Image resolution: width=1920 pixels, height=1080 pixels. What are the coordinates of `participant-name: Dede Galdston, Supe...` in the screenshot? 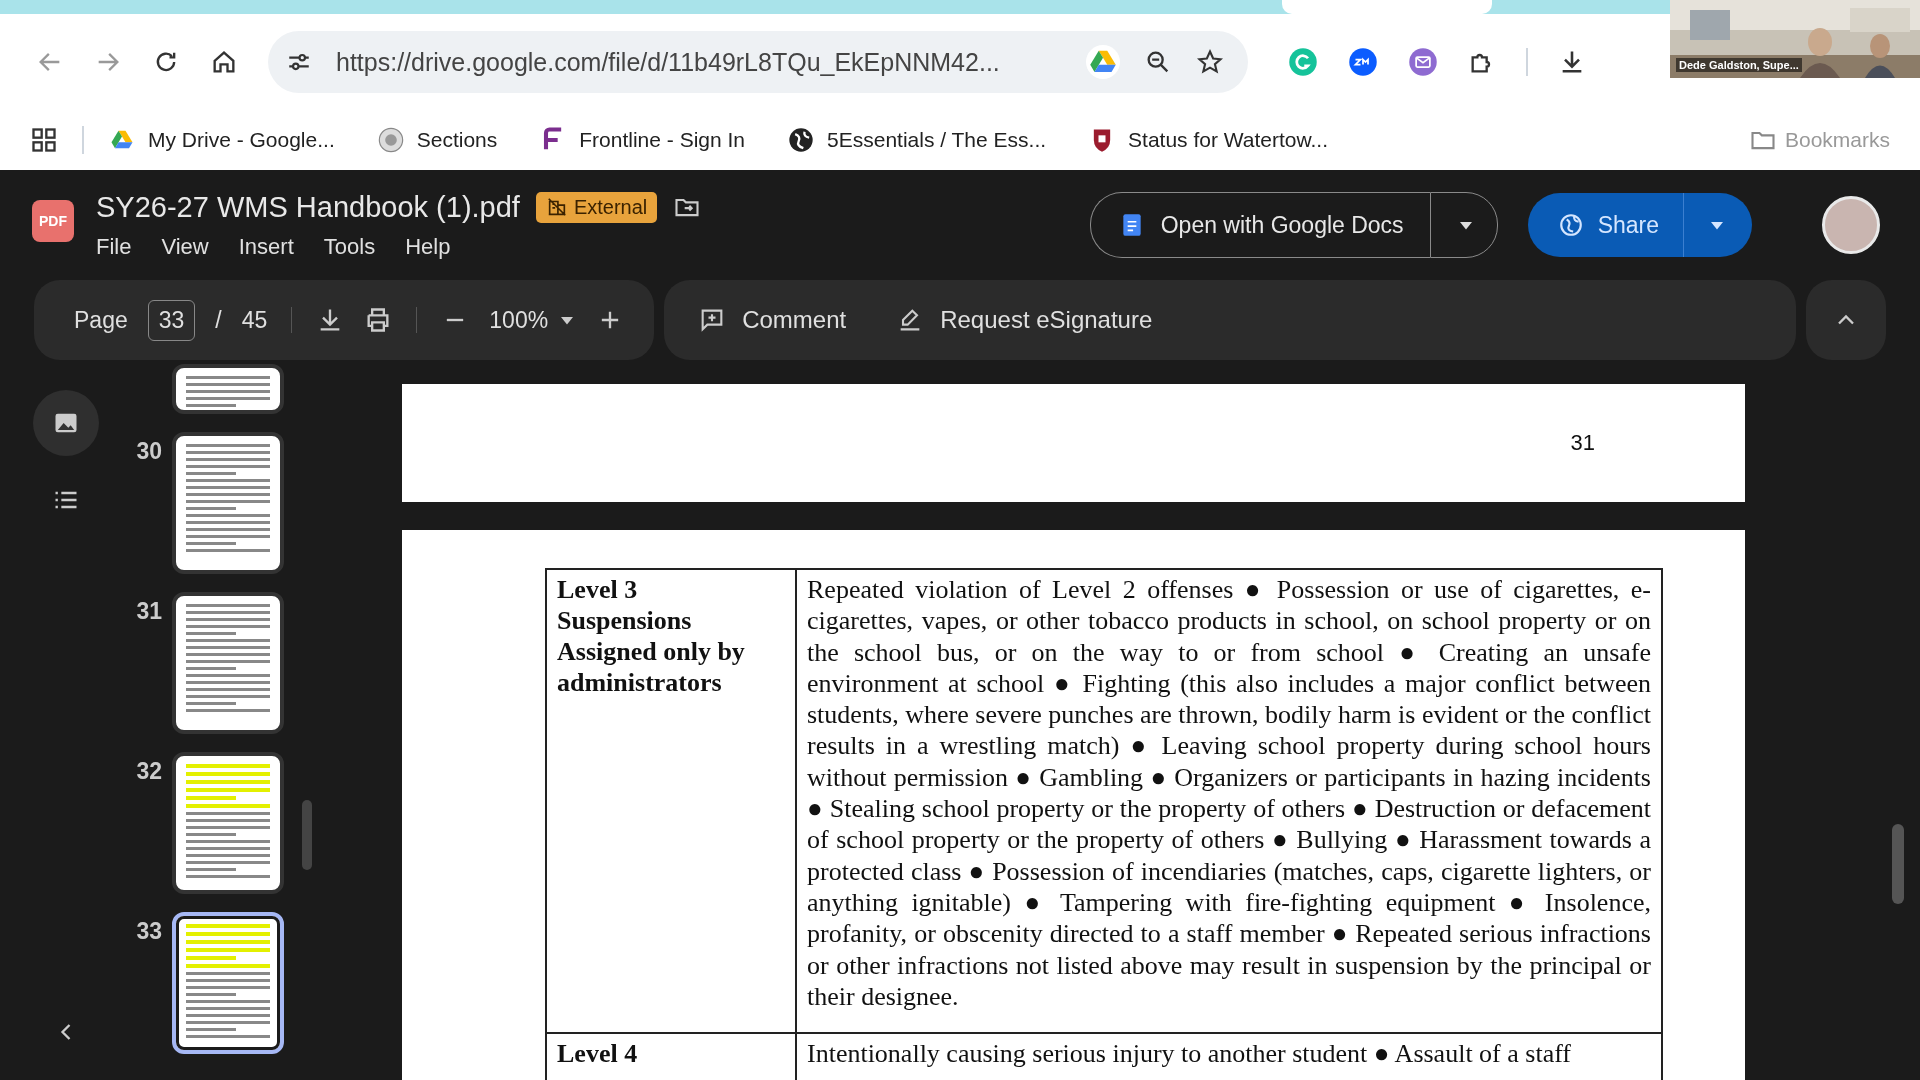 It's located at (1739, 65).